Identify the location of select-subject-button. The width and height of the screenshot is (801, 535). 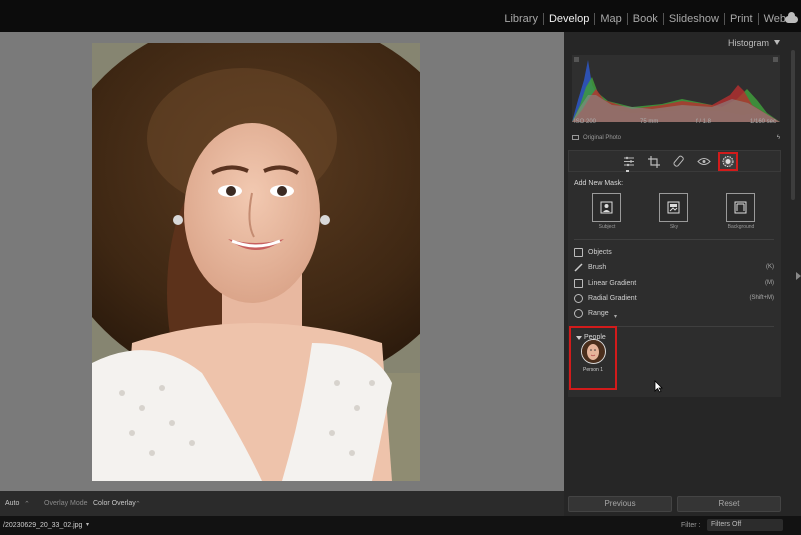
(606, 207).